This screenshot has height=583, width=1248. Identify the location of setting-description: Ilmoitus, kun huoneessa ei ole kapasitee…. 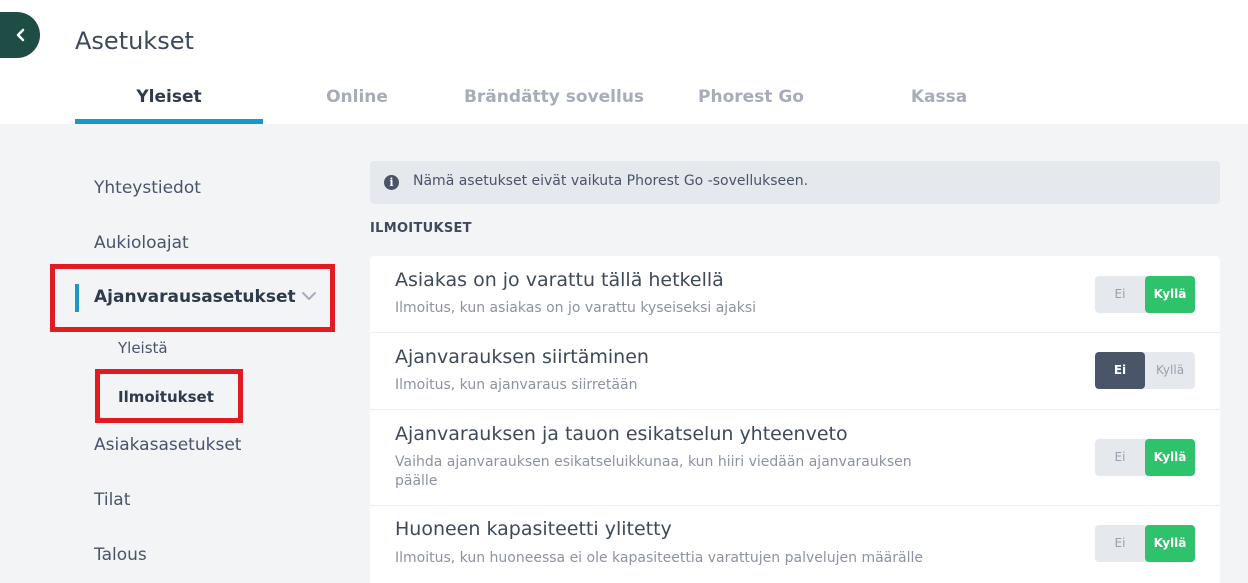
(659, 558).